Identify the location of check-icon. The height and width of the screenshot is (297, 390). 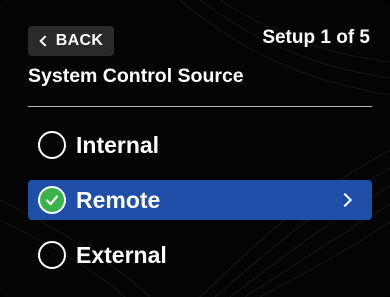
(52, 200).